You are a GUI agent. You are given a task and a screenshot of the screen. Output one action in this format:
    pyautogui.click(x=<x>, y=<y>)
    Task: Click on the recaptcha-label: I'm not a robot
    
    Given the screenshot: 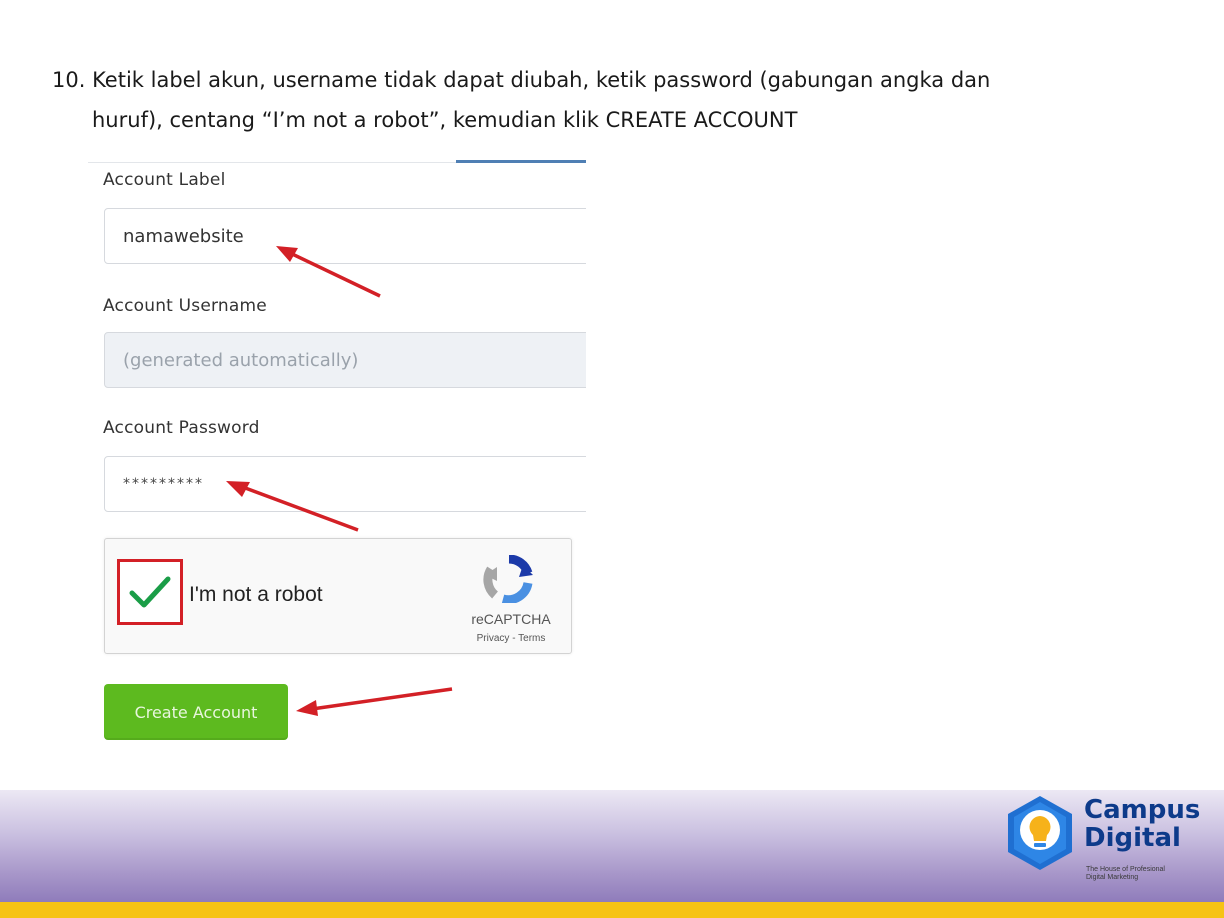 What is the action you would take?
    pyautogui.click(x=256, y=594)
    